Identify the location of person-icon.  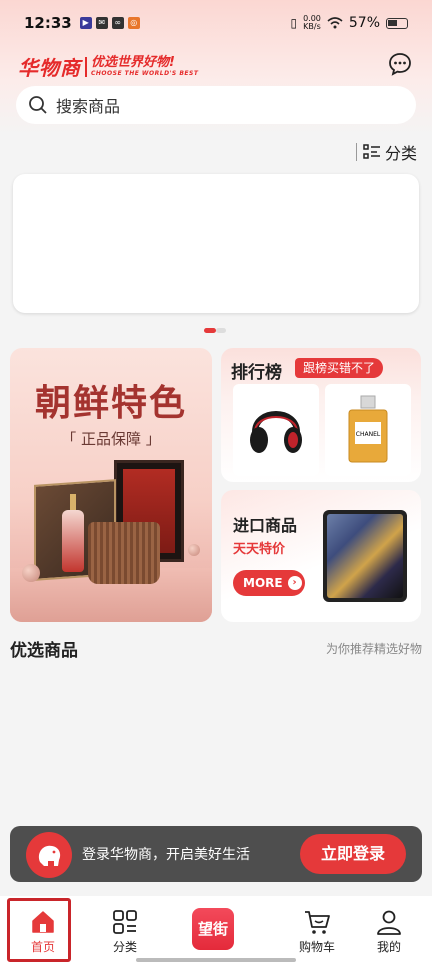
(389, 922).